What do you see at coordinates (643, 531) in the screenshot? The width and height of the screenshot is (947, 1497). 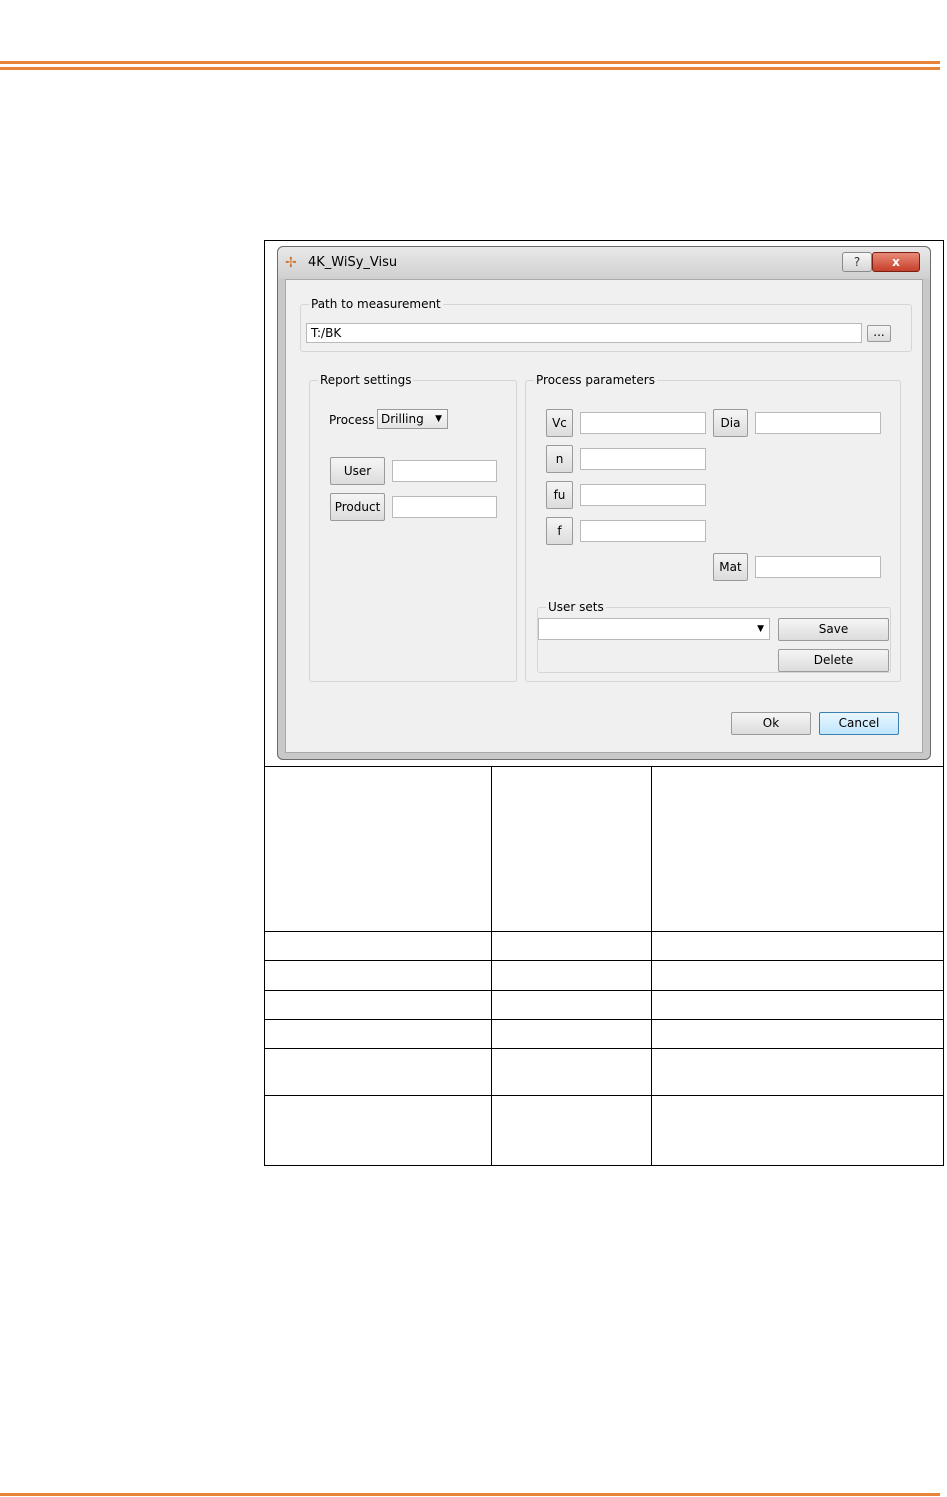 I see `f-input` at bounding box center [643, 531].